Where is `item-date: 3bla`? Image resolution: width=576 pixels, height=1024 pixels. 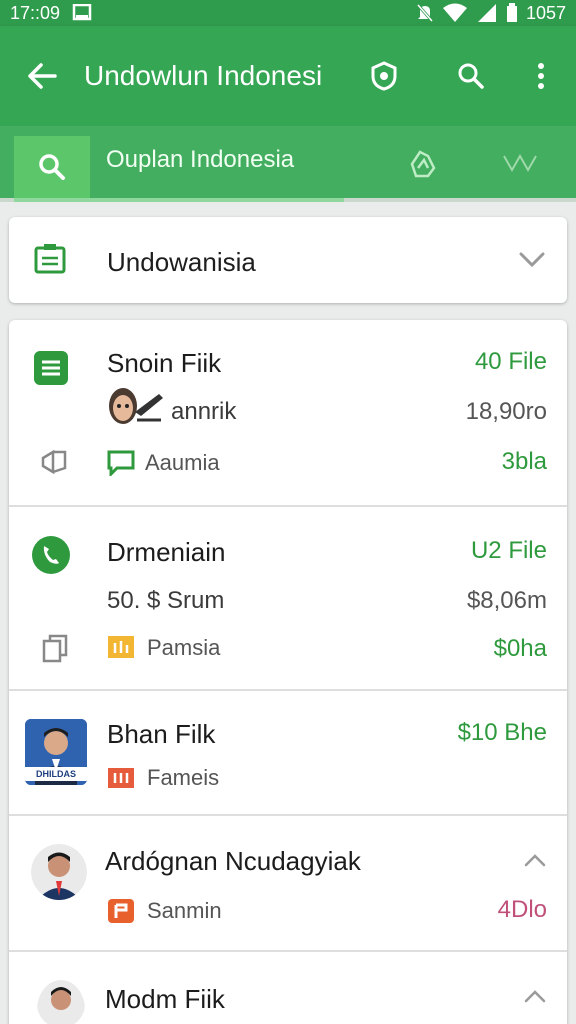 item-date: 3bla is located at coordinates (524, 461).